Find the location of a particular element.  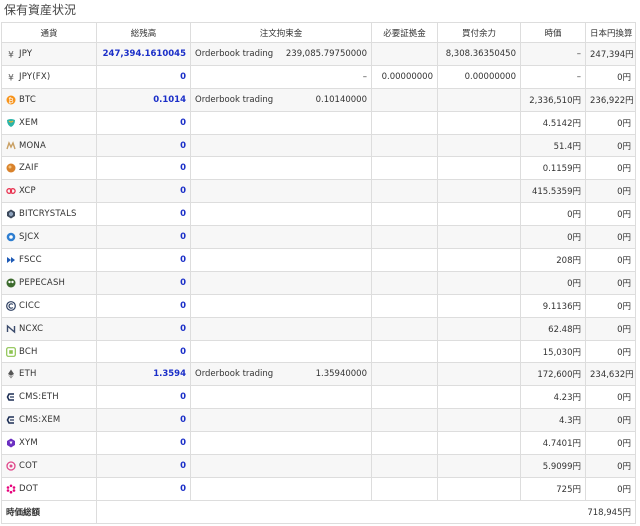

header-order-lock: 注文拘束金 is located at coordinates (281, 32).